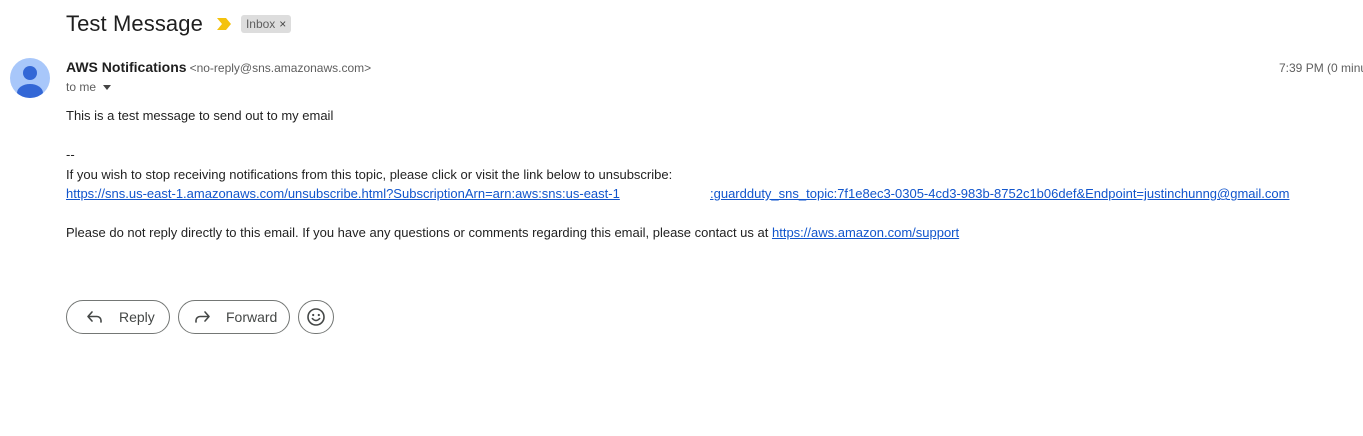 The height and width of the screenshot is (436, 1363). I want to click on importance-marker-icon, so click(223, 24).